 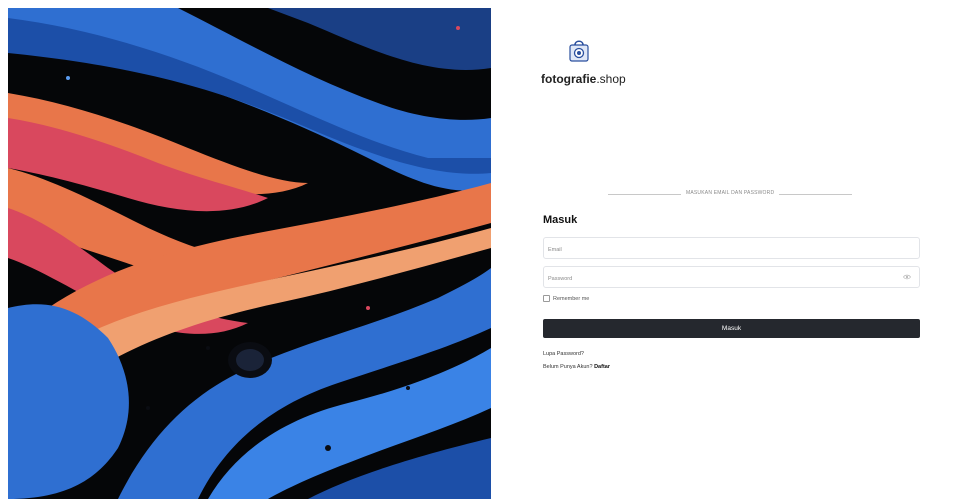 What do you see at coordinates (602, 367) in the screenshot?
I see `signup-link: Daftar` at bounding box center [602, 367].